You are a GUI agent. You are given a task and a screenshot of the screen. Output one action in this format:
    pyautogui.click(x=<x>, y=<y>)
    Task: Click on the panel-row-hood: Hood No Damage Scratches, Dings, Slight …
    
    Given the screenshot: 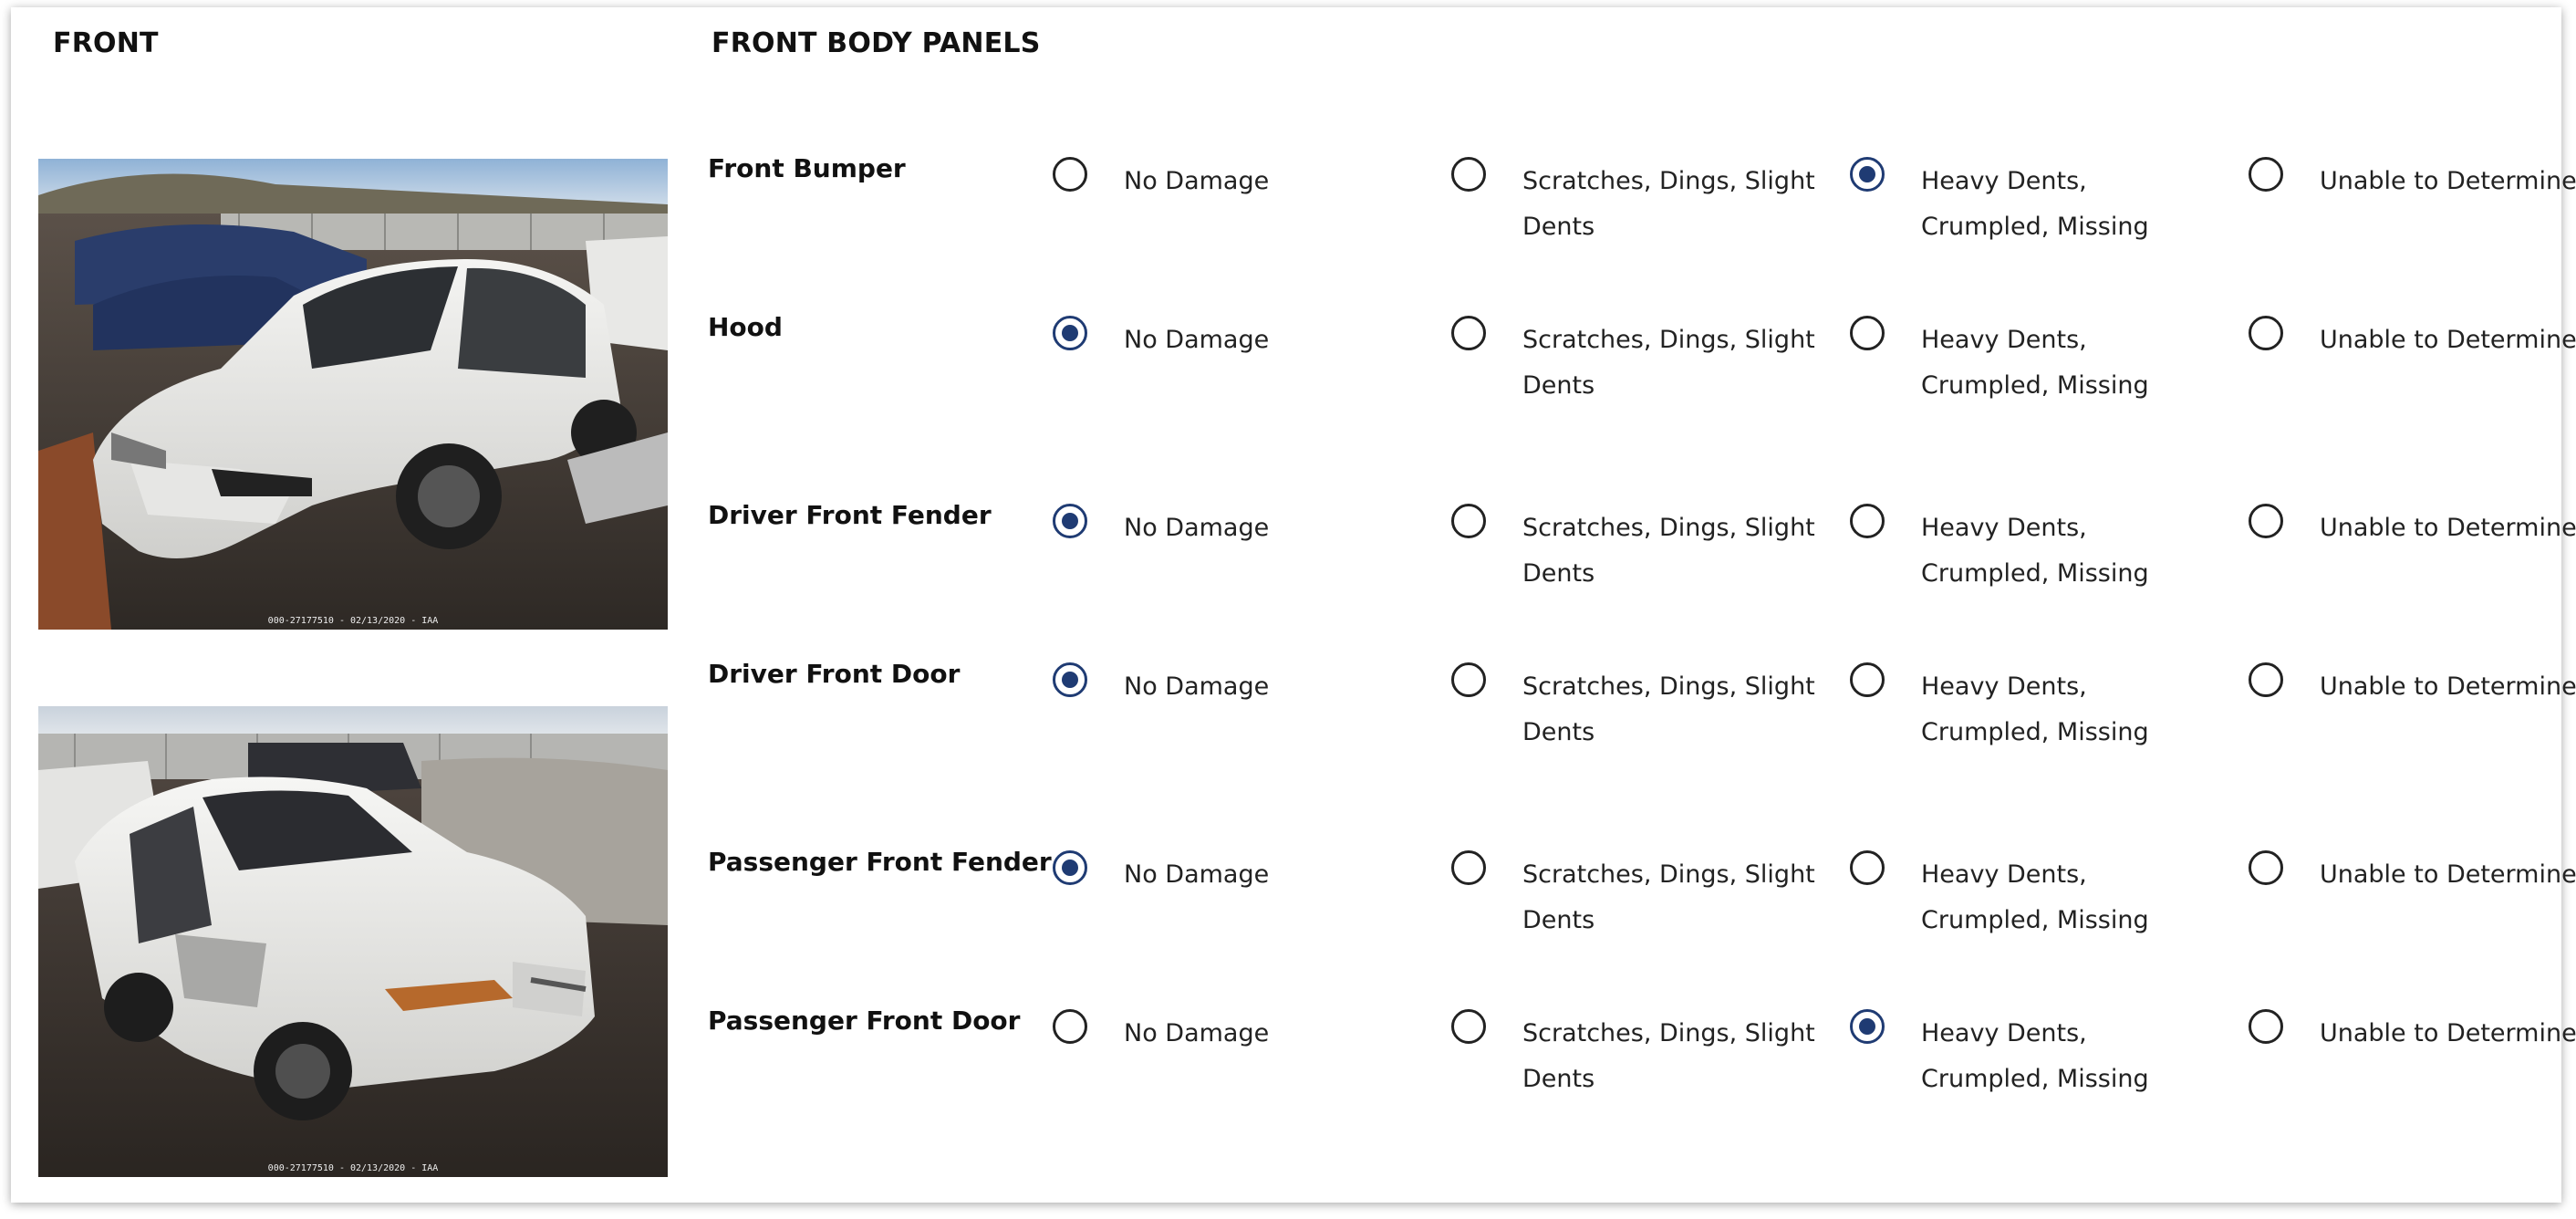 What is the action you would take?
    pyautogui.click(x=1642, y=367)
    